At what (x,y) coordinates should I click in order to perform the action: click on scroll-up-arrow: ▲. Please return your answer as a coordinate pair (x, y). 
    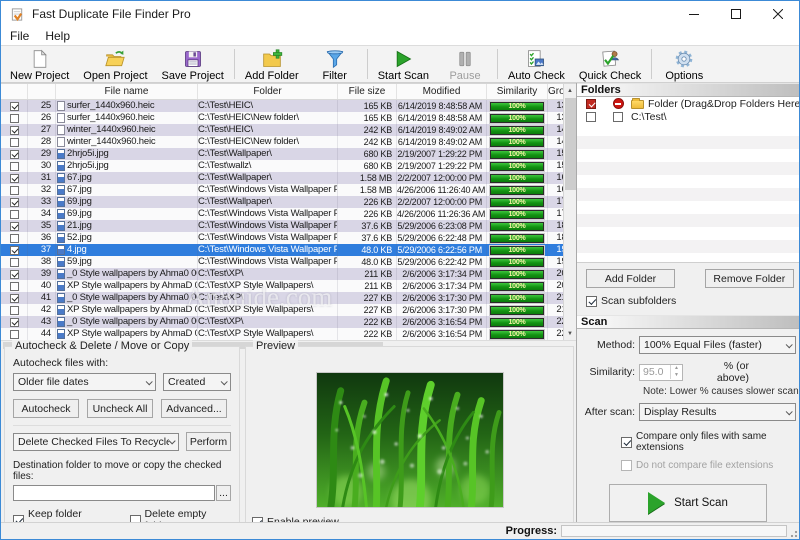
    Looking at the image, I should click on (570, 90).